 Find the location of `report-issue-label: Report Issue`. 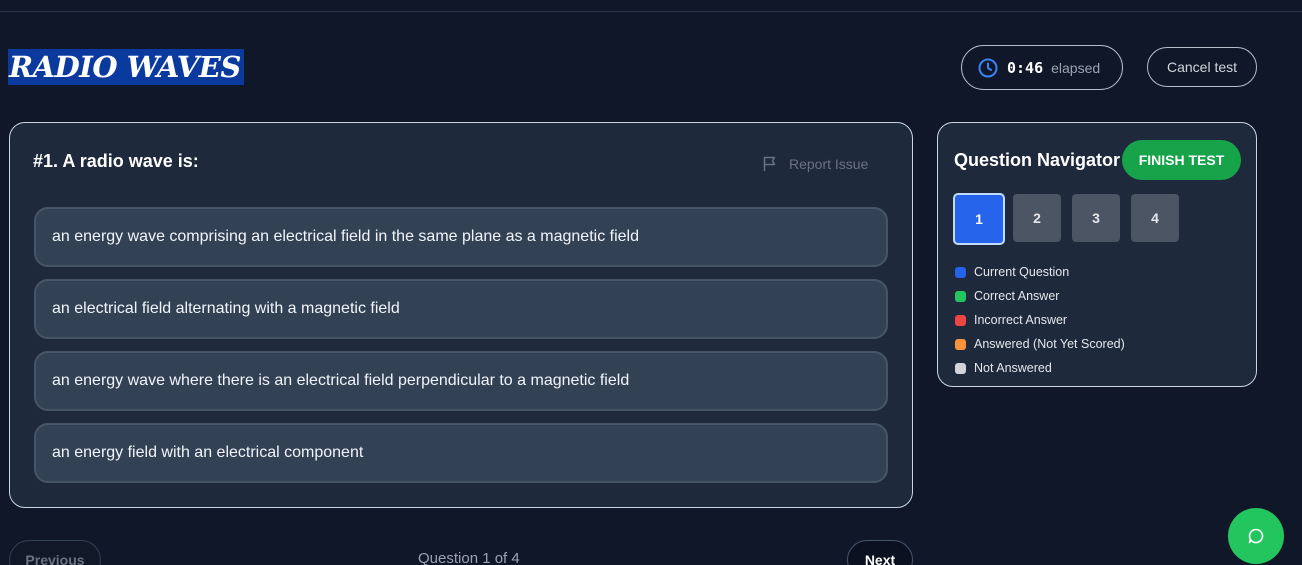

report-issue-label: Report Issue is located at coordinates (829, 164).